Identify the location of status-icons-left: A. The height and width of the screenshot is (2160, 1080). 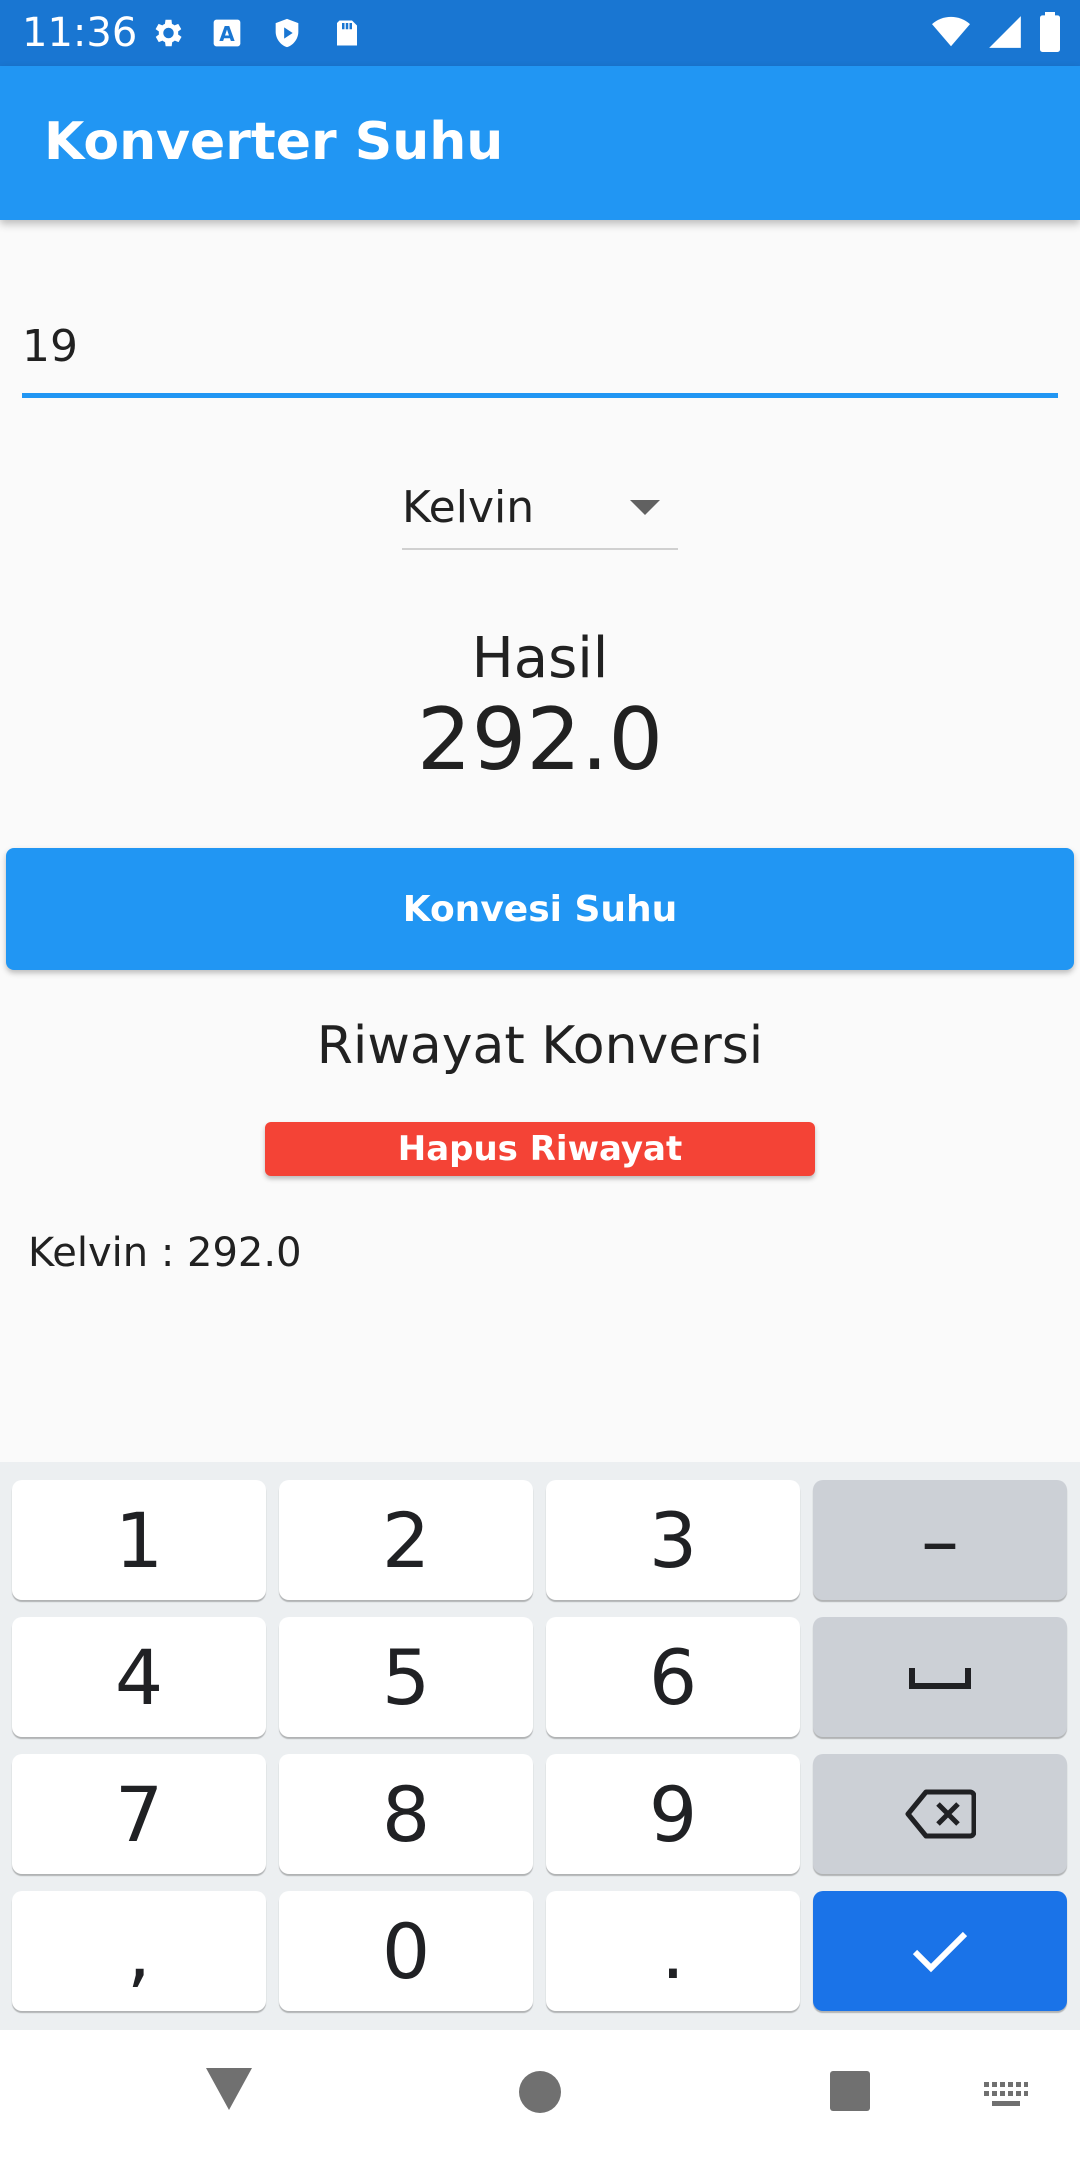
(257, 33).